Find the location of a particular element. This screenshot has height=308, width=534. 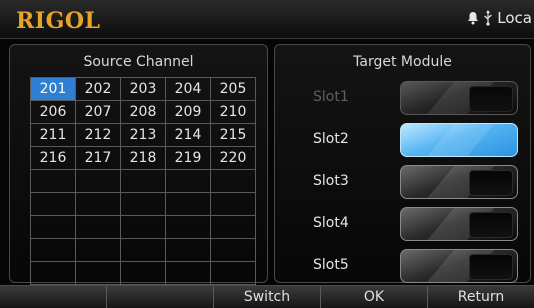

source-channel-title: Source Channel is located at coordinates (138, 62).